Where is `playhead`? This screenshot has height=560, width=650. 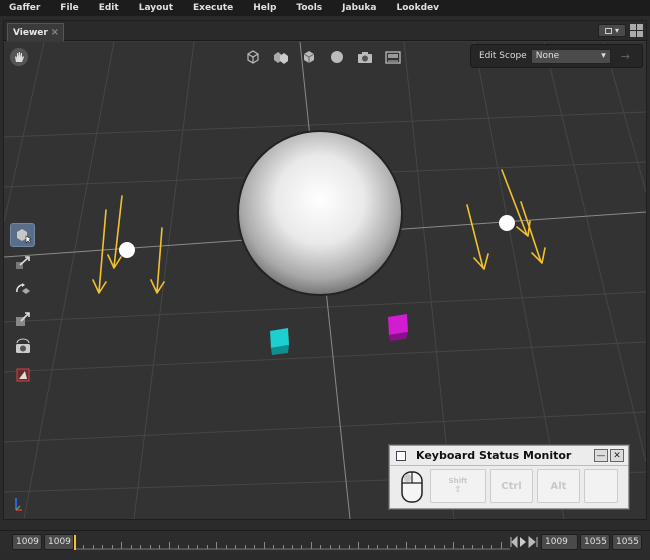 playhead is located at coordinates (75, 542).